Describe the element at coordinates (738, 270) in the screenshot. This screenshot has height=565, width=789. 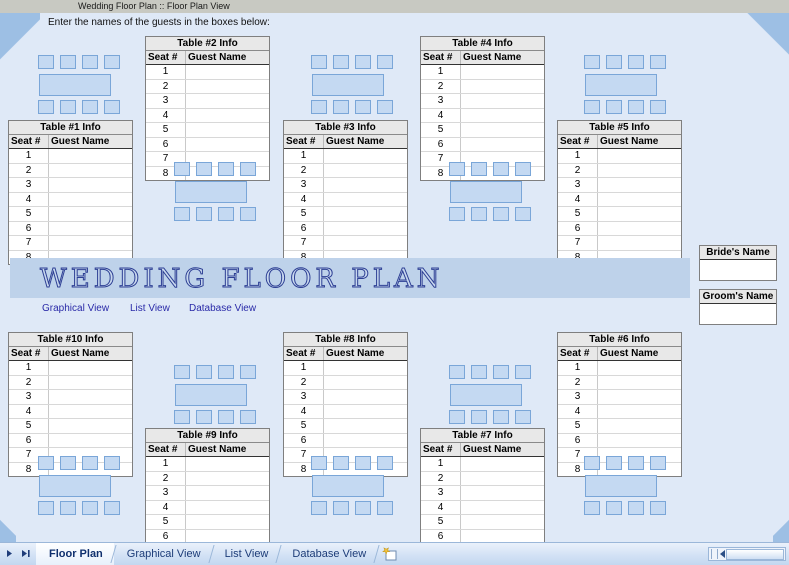
I see `bride-name-input` at that location.